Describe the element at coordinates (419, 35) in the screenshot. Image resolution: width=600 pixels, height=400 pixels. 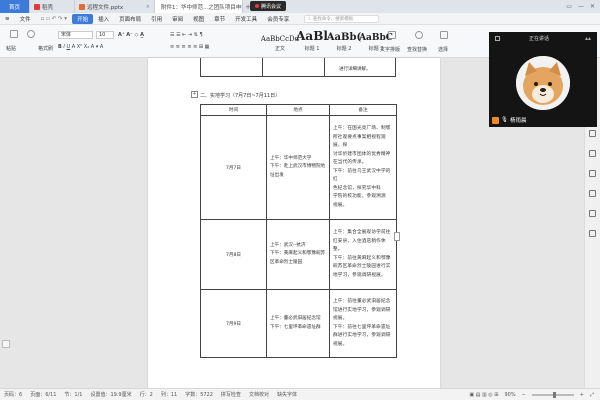
I see `find-replace-icon` at that location.